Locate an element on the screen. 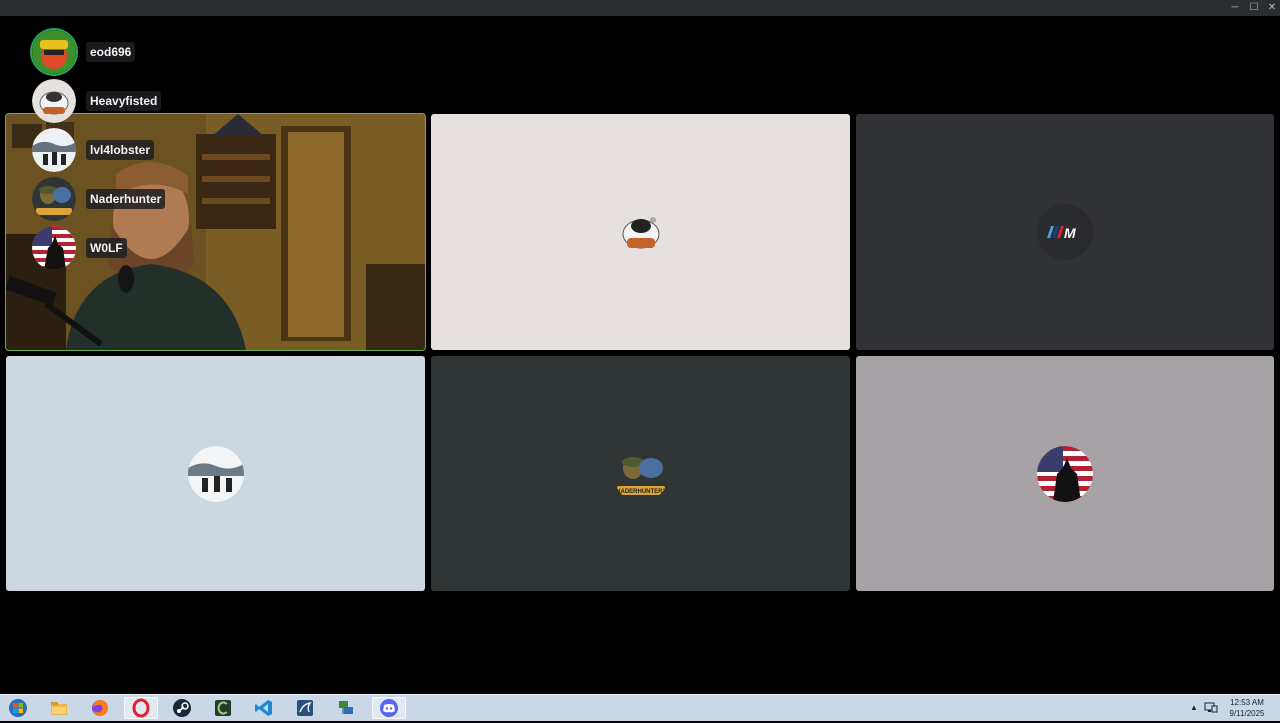  taskbar-opera is located at coordinates (141, 708).